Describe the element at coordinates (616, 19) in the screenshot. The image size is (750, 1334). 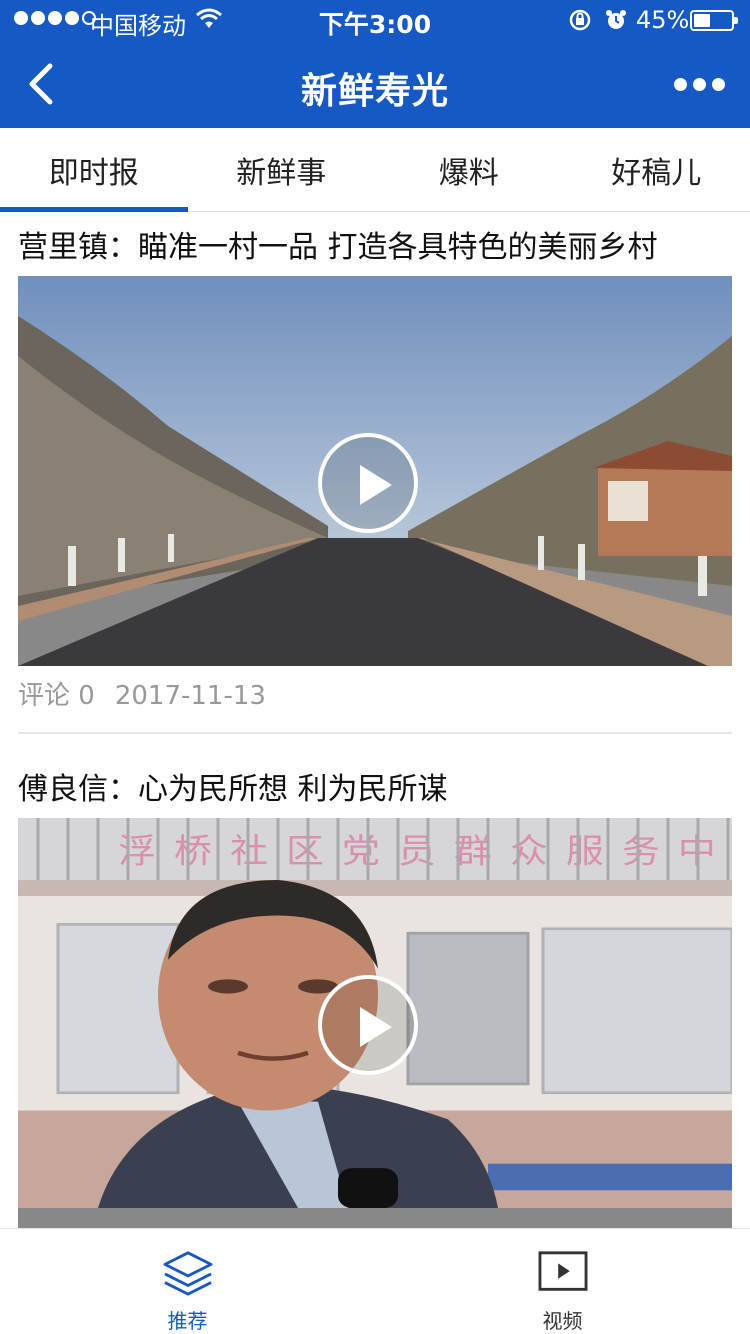
I see `alarm-icon` at that location.